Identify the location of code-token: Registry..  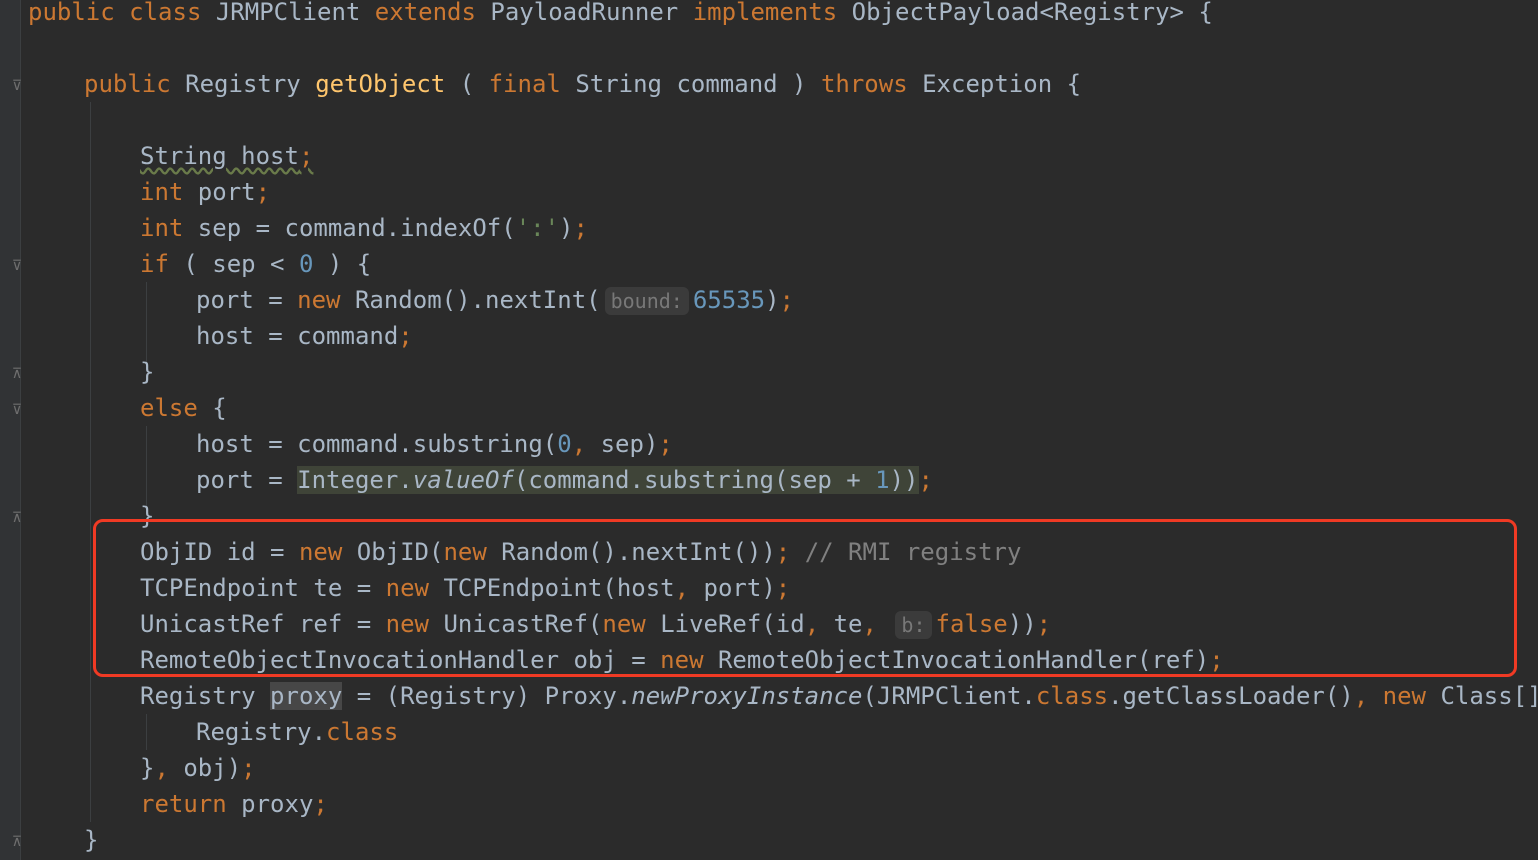
(261, 732).